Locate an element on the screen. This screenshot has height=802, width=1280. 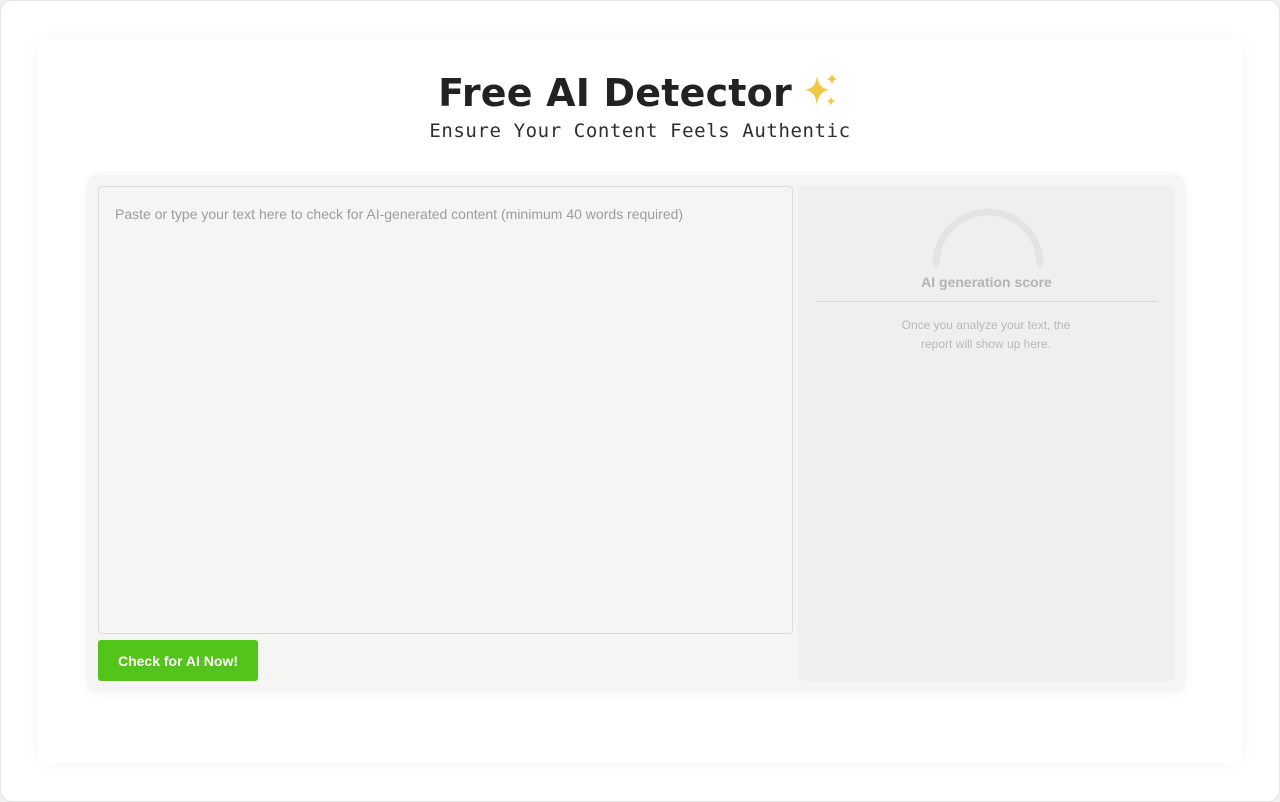
page-subtitle: Ensure Your Content Feels Authentic is located at coordinates (640, 131).